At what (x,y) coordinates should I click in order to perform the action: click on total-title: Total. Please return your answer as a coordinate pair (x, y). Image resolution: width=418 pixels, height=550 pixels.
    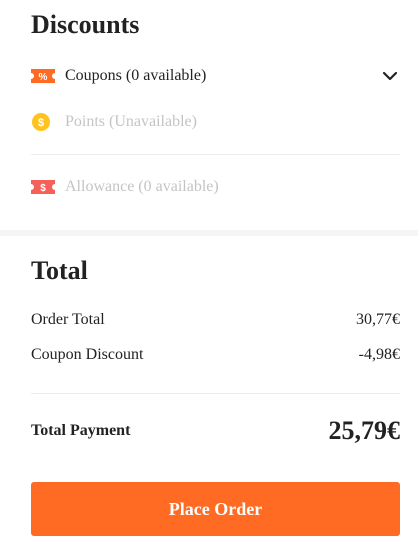
    Looking at the image, I should click on (59, 270).